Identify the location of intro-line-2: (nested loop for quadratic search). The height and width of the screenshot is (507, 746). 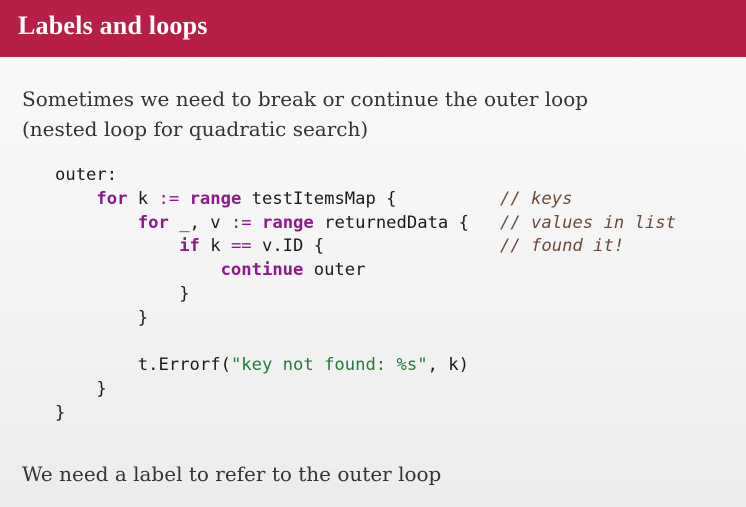
(195, 129).